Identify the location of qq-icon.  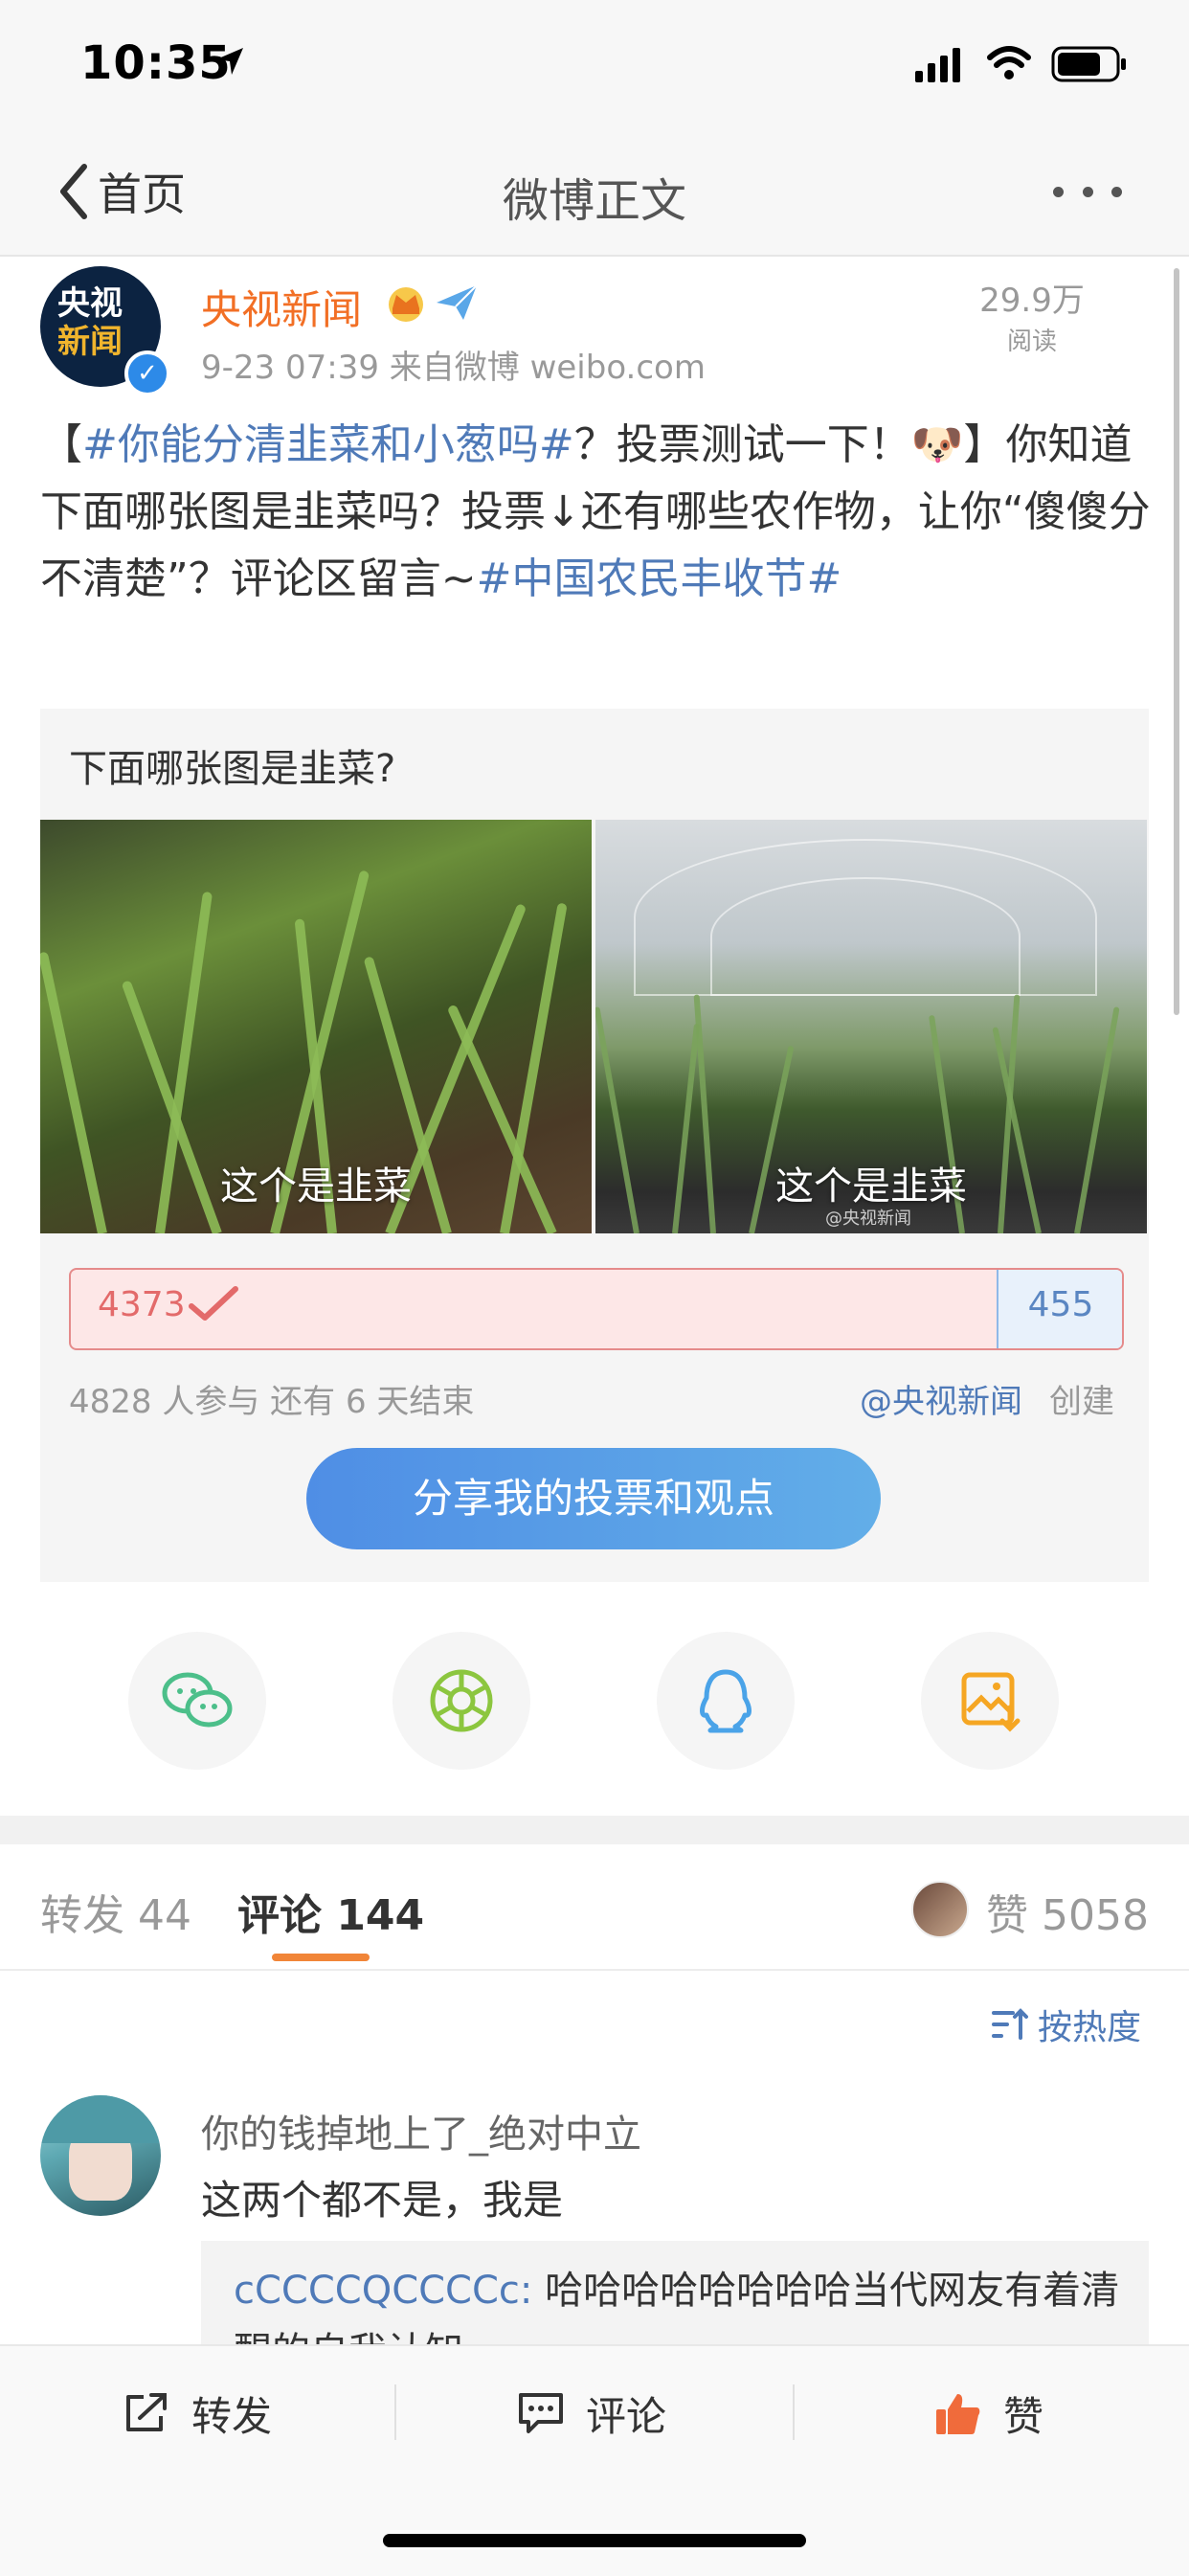
(726, 1701).